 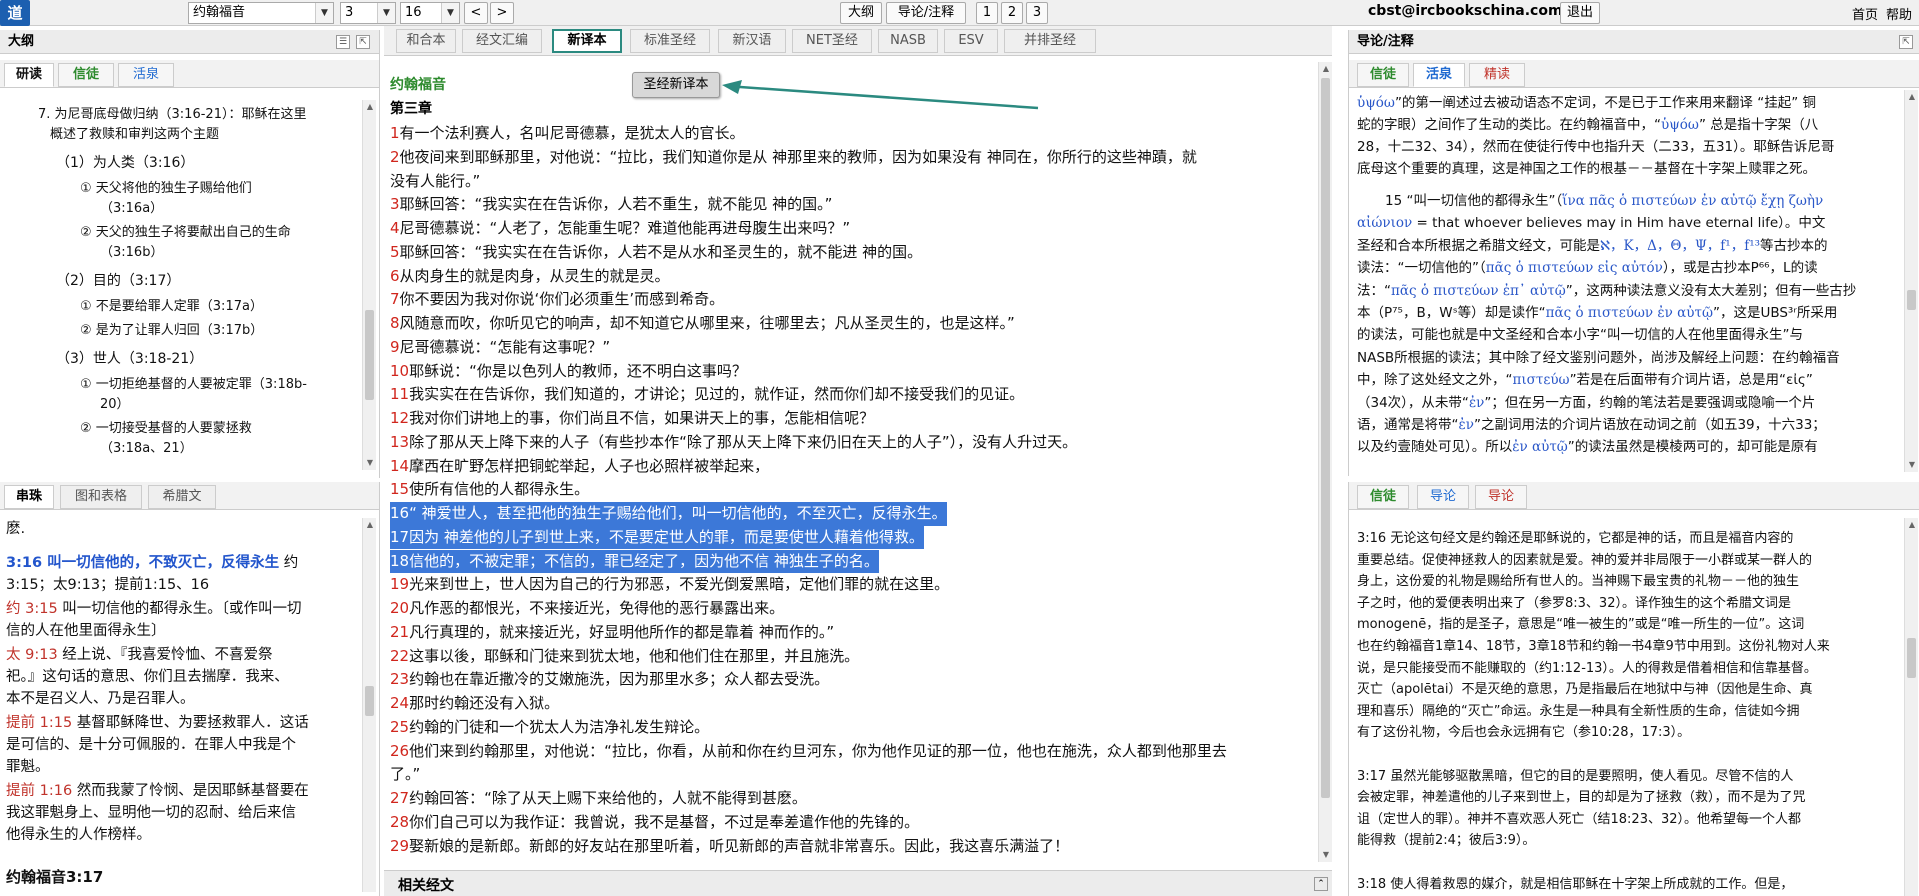 What do you see at coordinates (670, 41) in the screenshot?
I see `tab-csb: 标准圣经` at bounding box center [670, 41].